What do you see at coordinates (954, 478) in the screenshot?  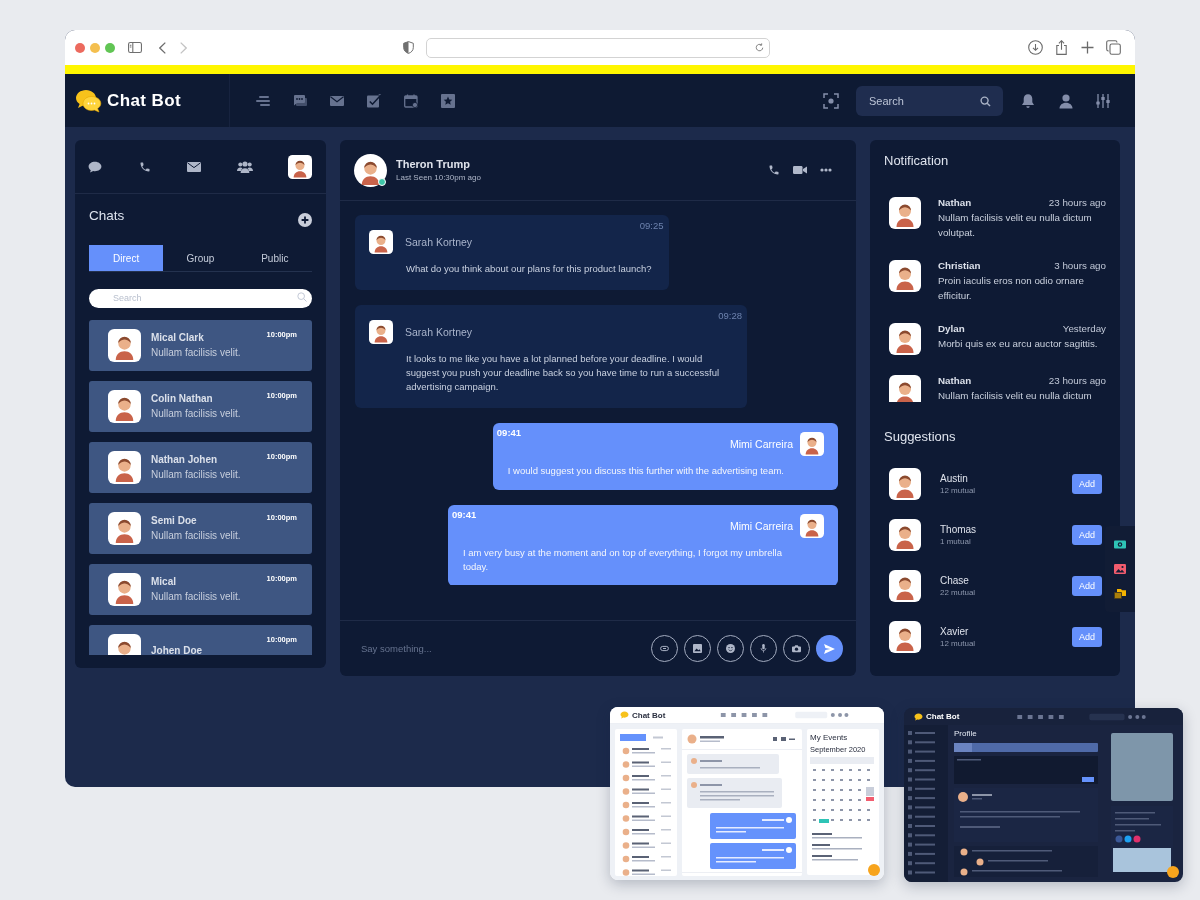 I see `suggested-person-name: Austin` at bounding box center [954, 478].